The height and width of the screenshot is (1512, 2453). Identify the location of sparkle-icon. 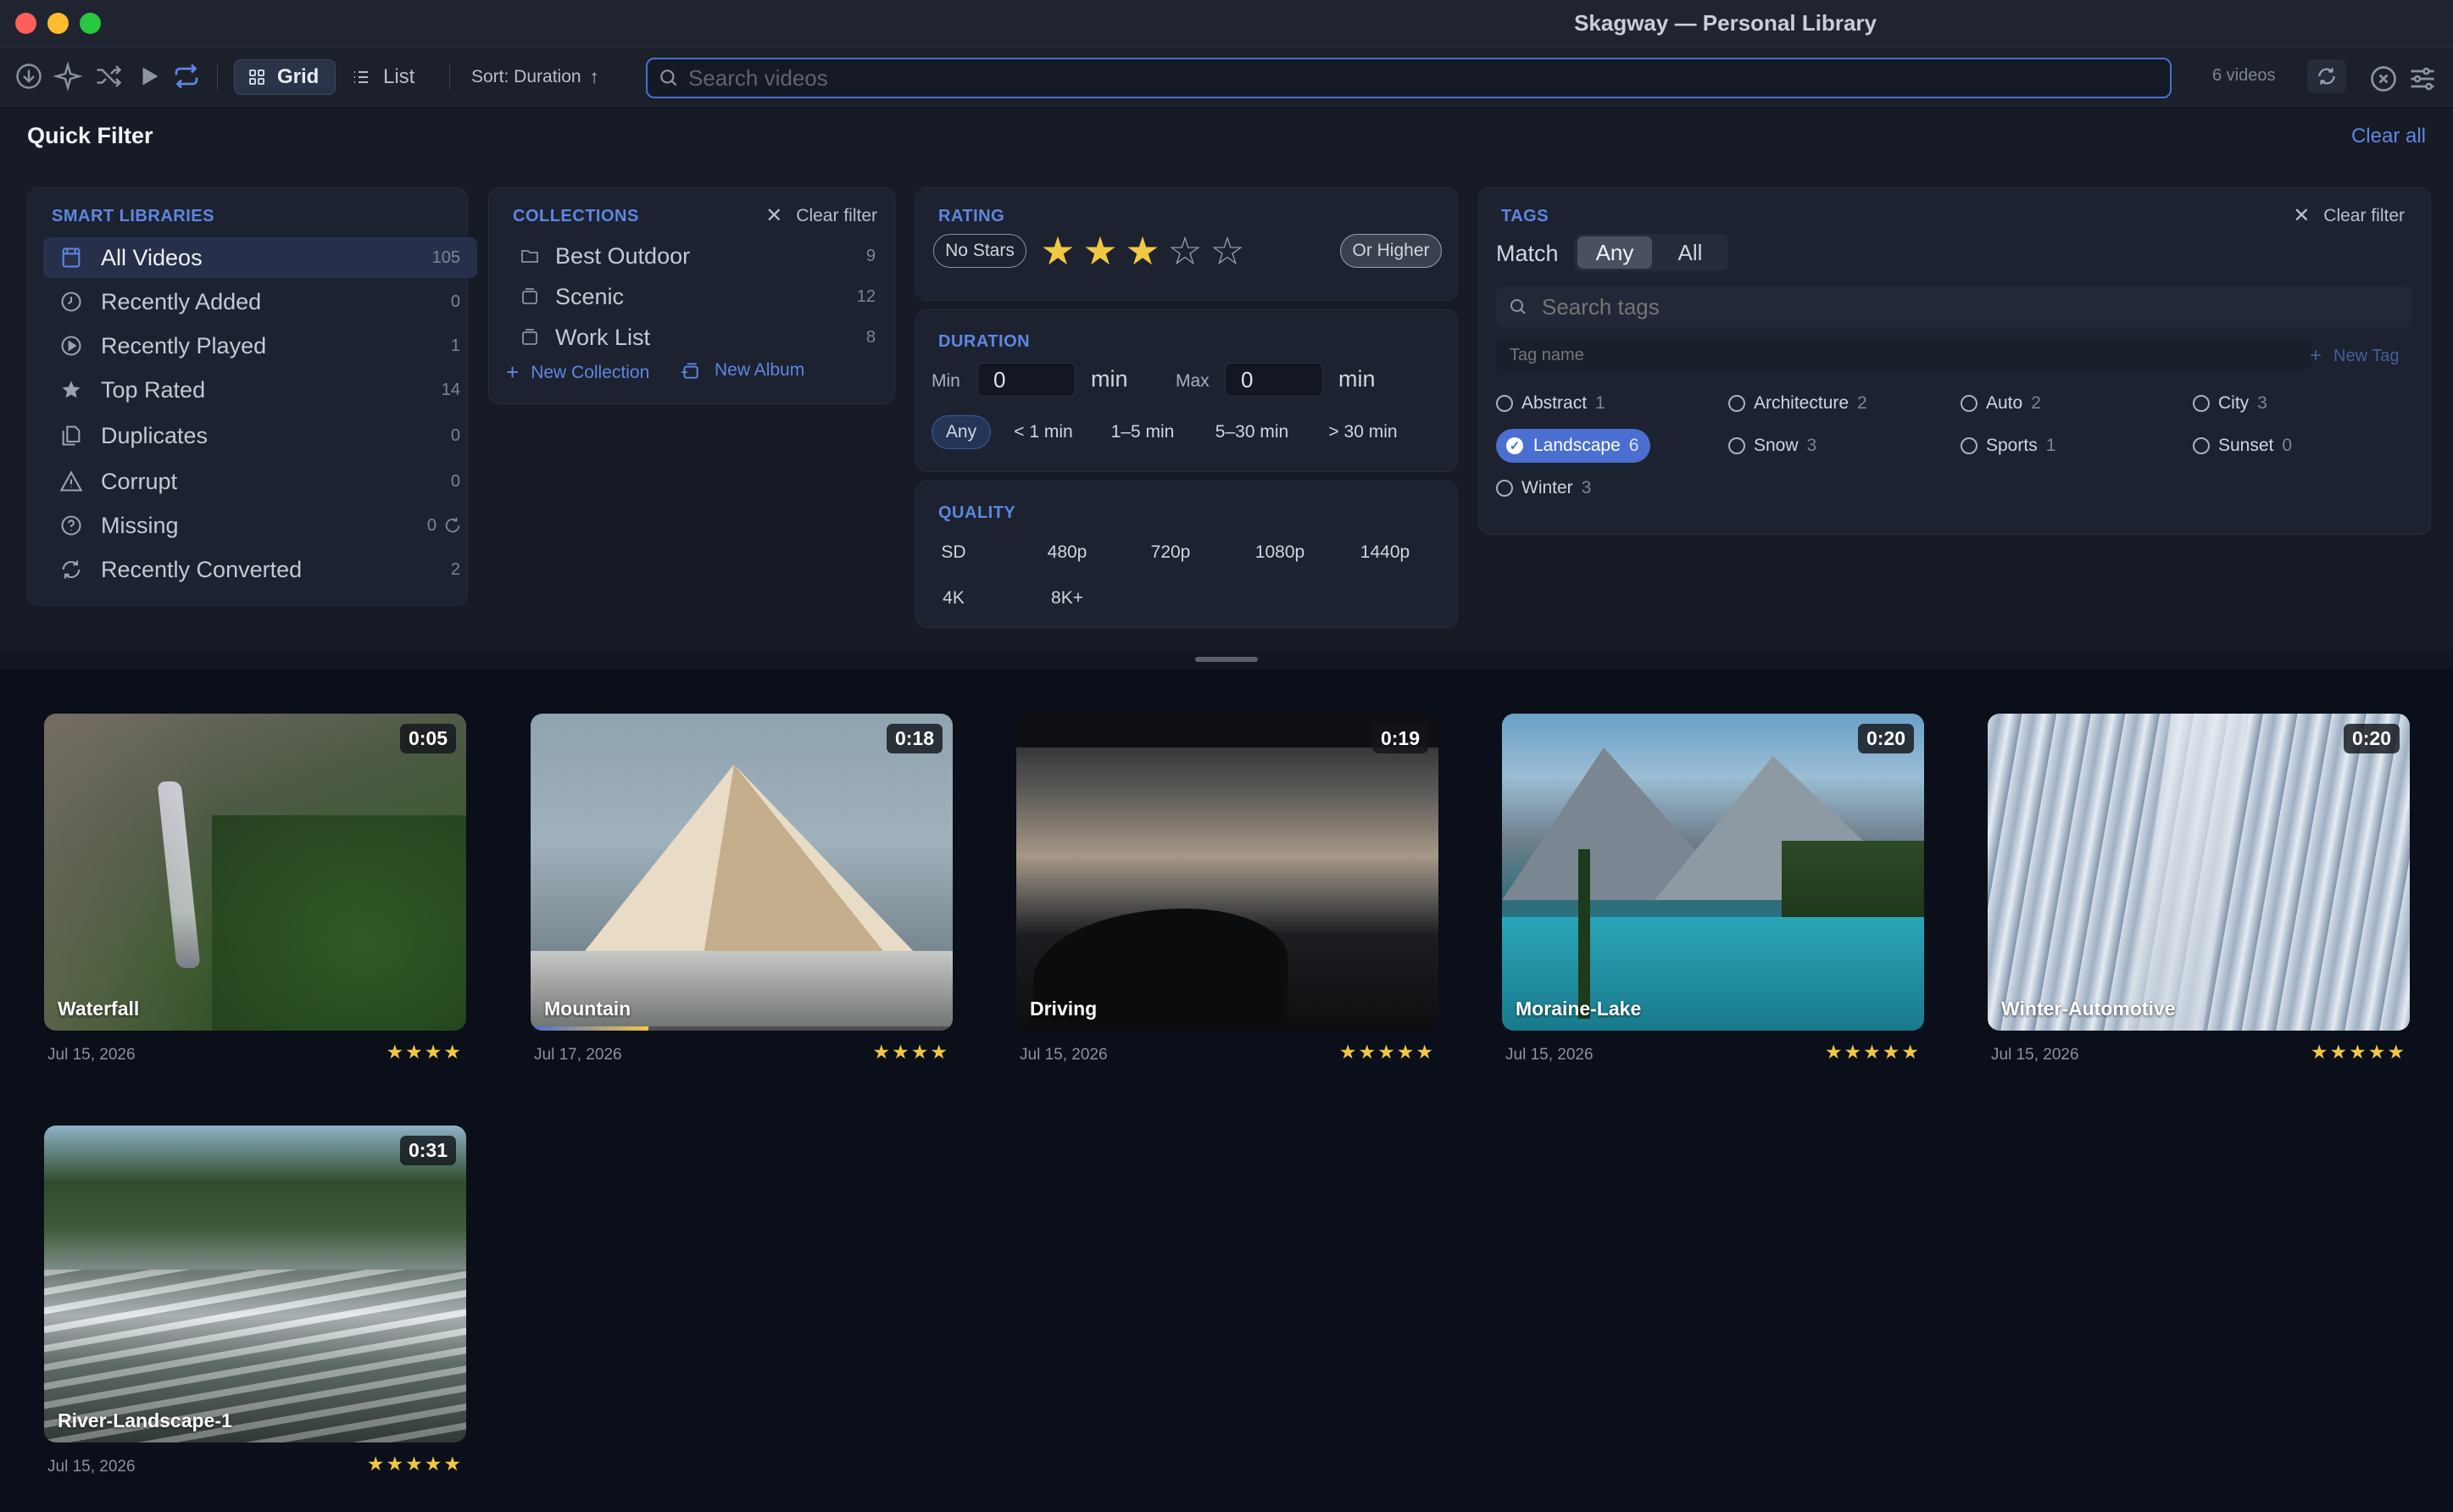
(68, 77).